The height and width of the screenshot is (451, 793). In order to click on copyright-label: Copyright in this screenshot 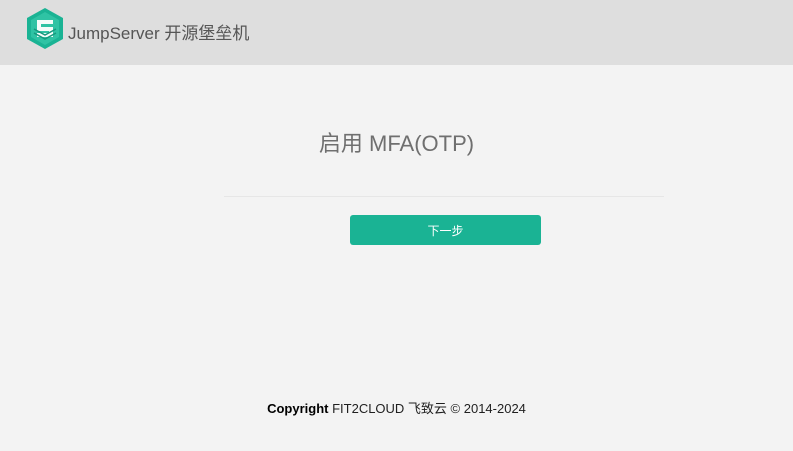, I will do `click(298, 408)`.